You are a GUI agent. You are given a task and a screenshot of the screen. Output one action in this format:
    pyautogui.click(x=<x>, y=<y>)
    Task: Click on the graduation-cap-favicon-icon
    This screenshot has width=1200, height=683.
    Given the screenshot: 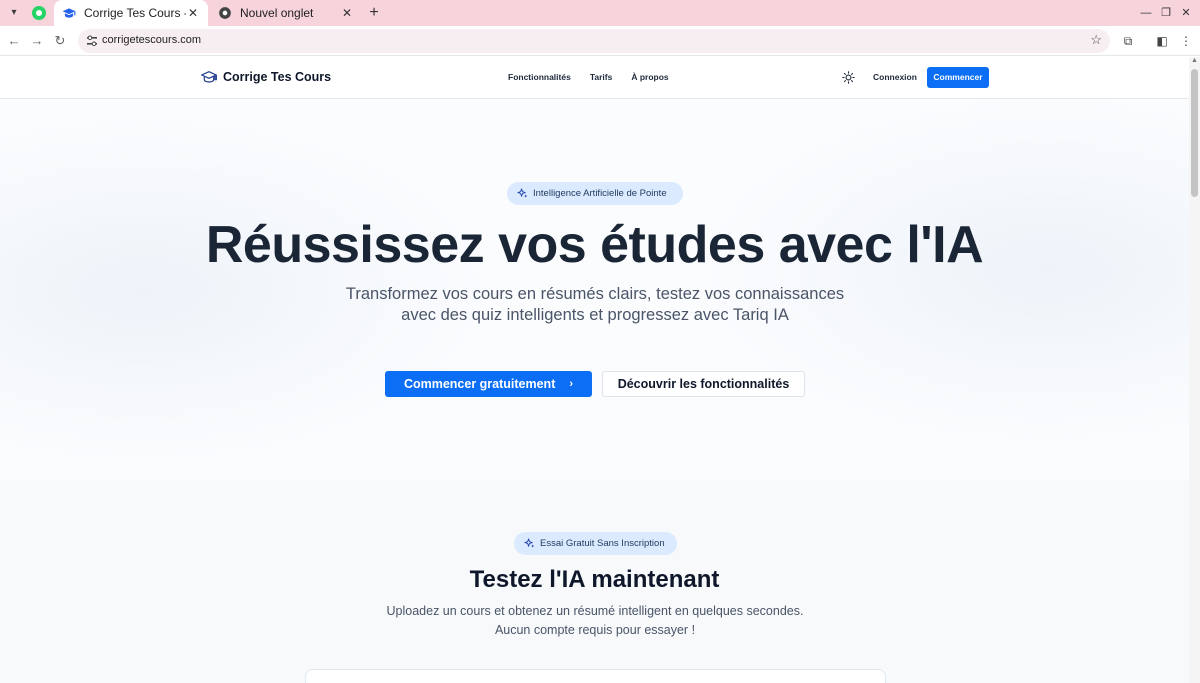 What is the action you would take?
    pyautogui.click(x=69, y=13)
    